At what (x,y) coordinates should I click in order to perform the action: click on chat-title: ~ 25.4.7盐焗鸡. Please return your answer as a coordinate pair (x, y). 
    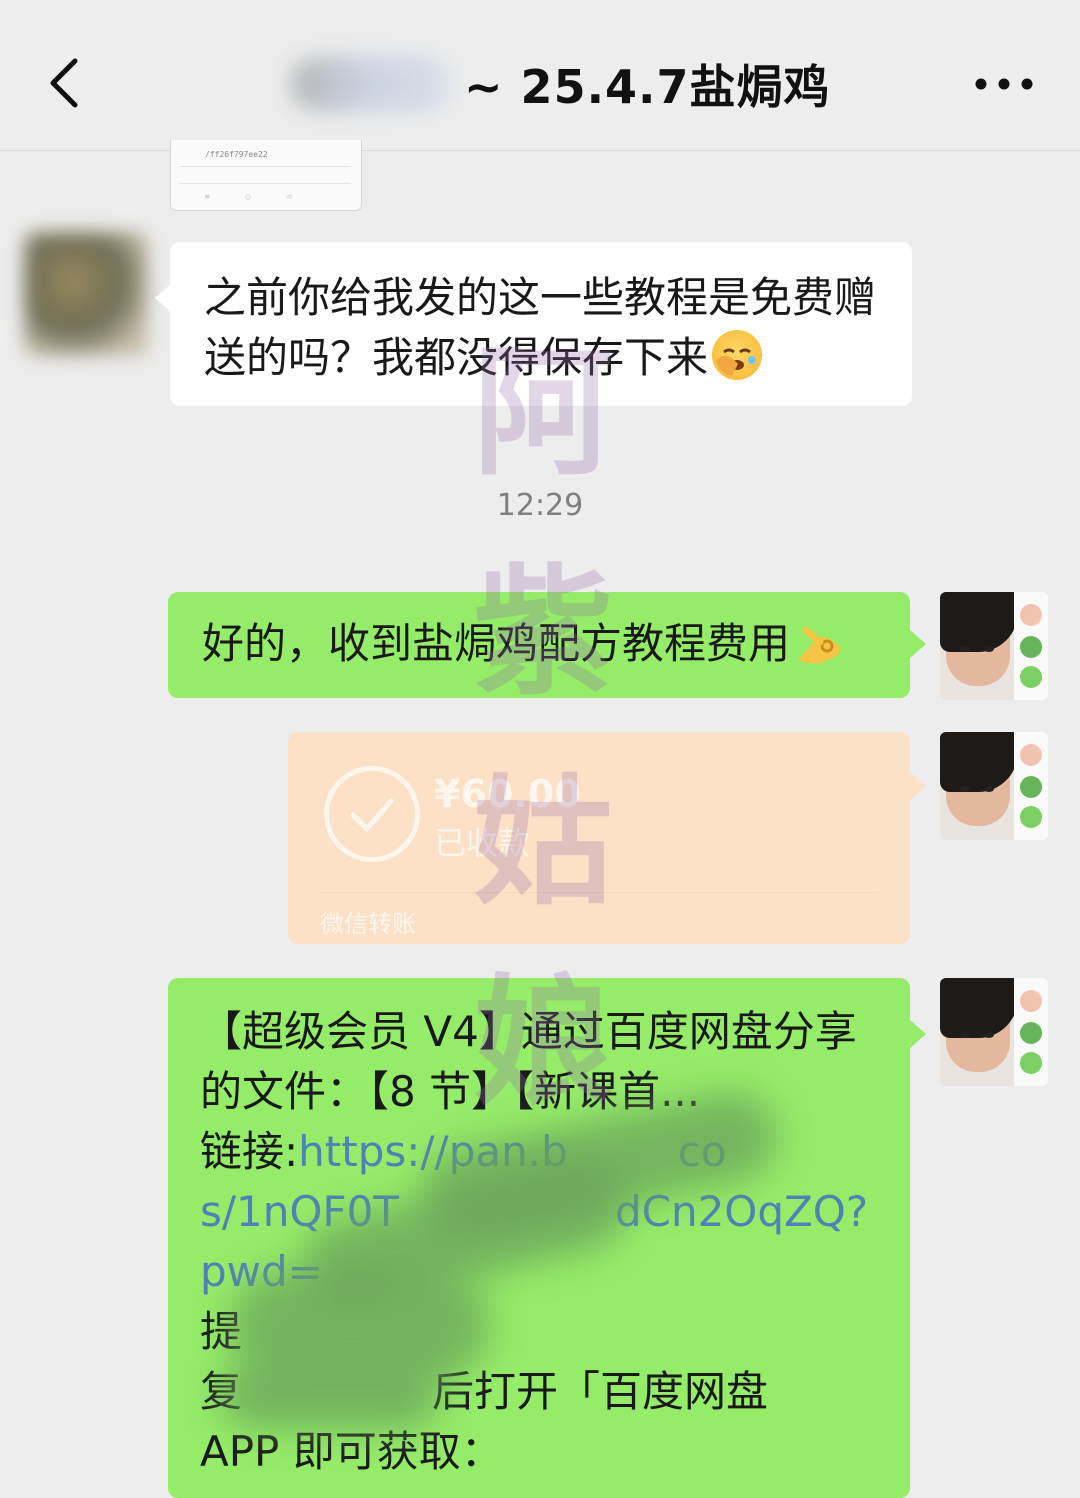
    Looking at the image, I should click on (560, 84).